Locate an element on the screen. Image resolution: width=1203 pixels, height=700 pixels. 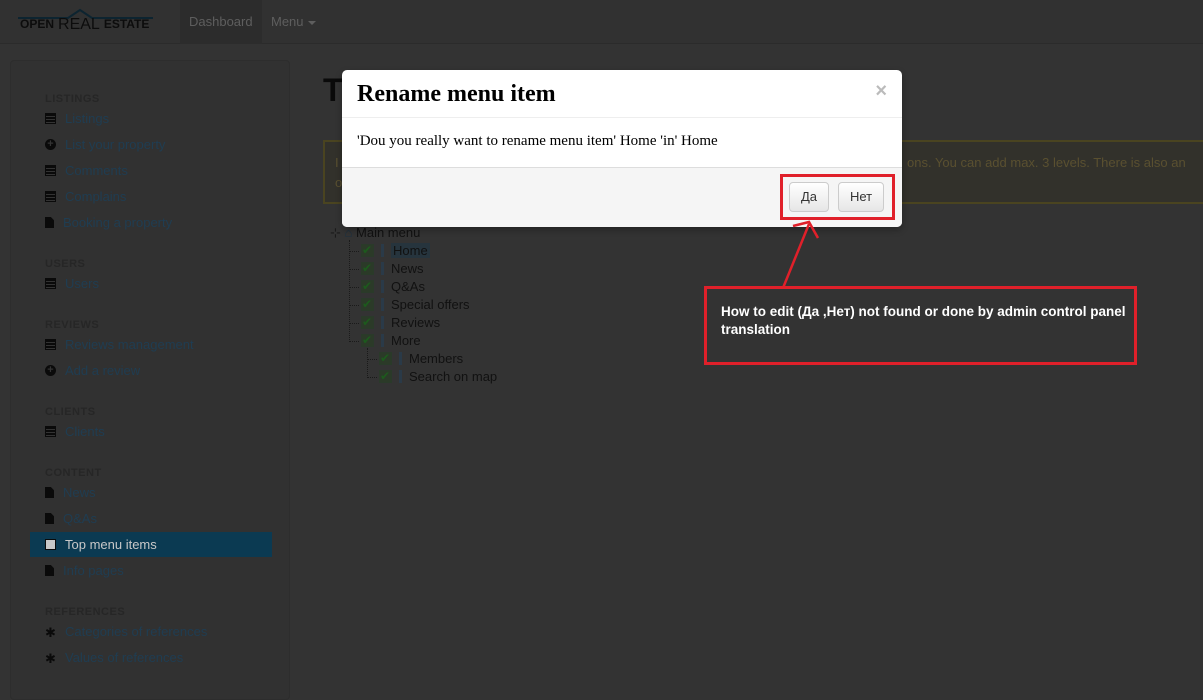
sidebar-item: Listings is located at coordinates (151, 118).